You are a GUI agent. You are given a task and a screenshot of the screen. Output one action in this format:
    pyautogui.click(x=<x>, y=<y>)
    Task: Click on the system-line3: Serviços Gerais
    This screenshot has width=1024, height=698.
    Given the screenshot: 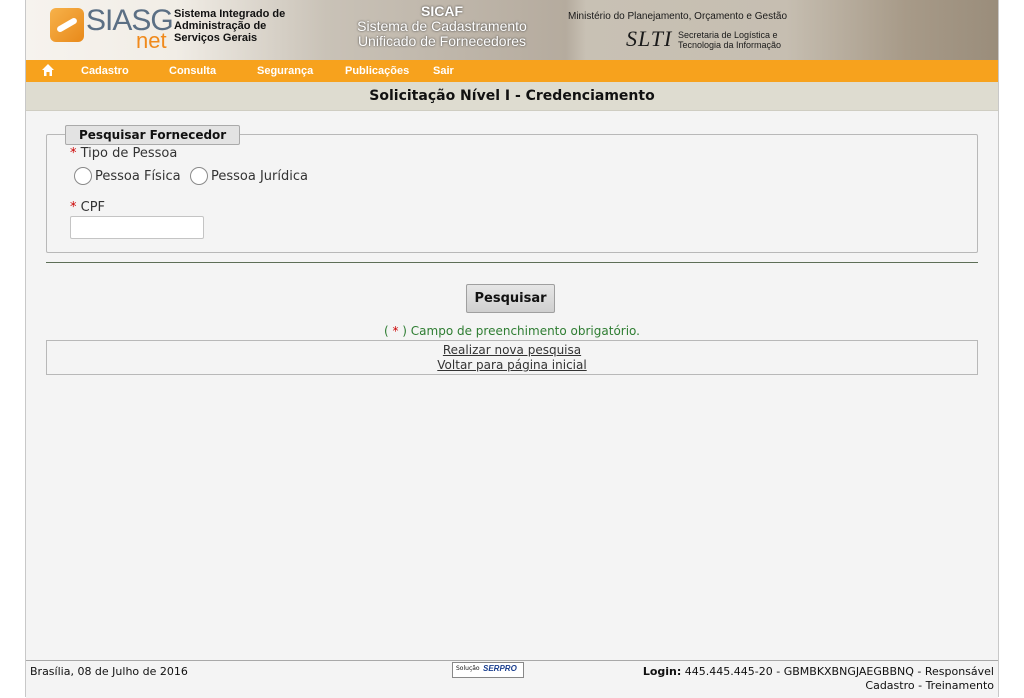 What is the action you would take?
    pyautogui.click(x=216, y=38)
    